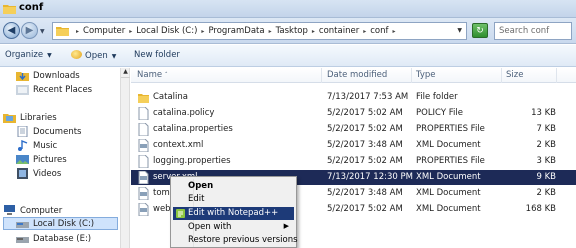 This screenshot has width=576, height=248. I want to click on computer-icon, so click(9, 210).